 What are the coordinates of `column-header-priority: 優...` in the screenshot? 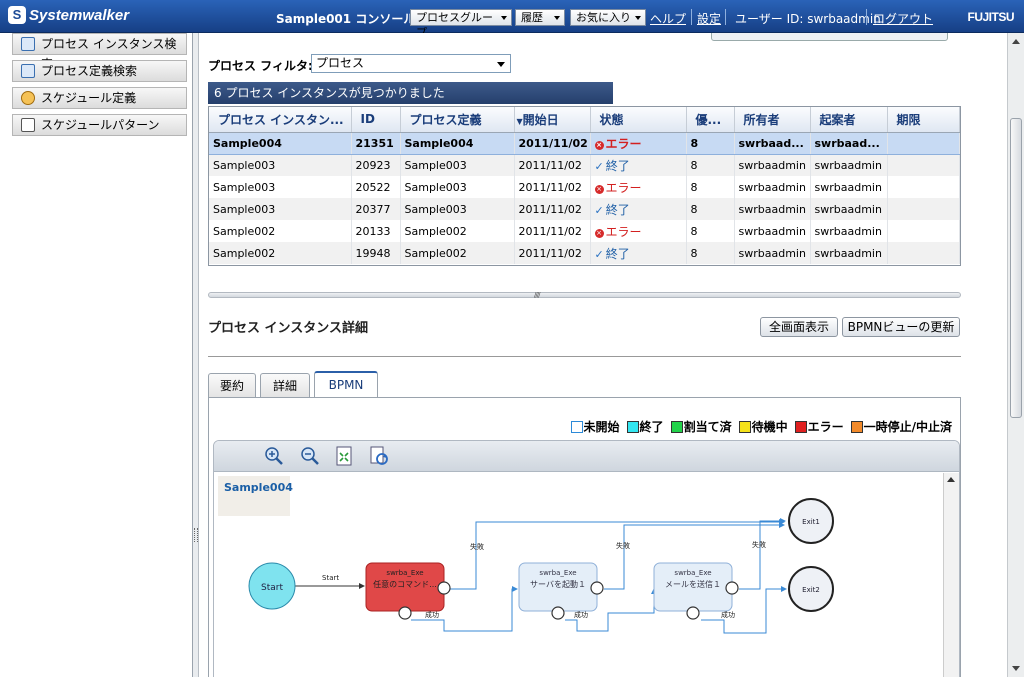 It's located at (710, 120).